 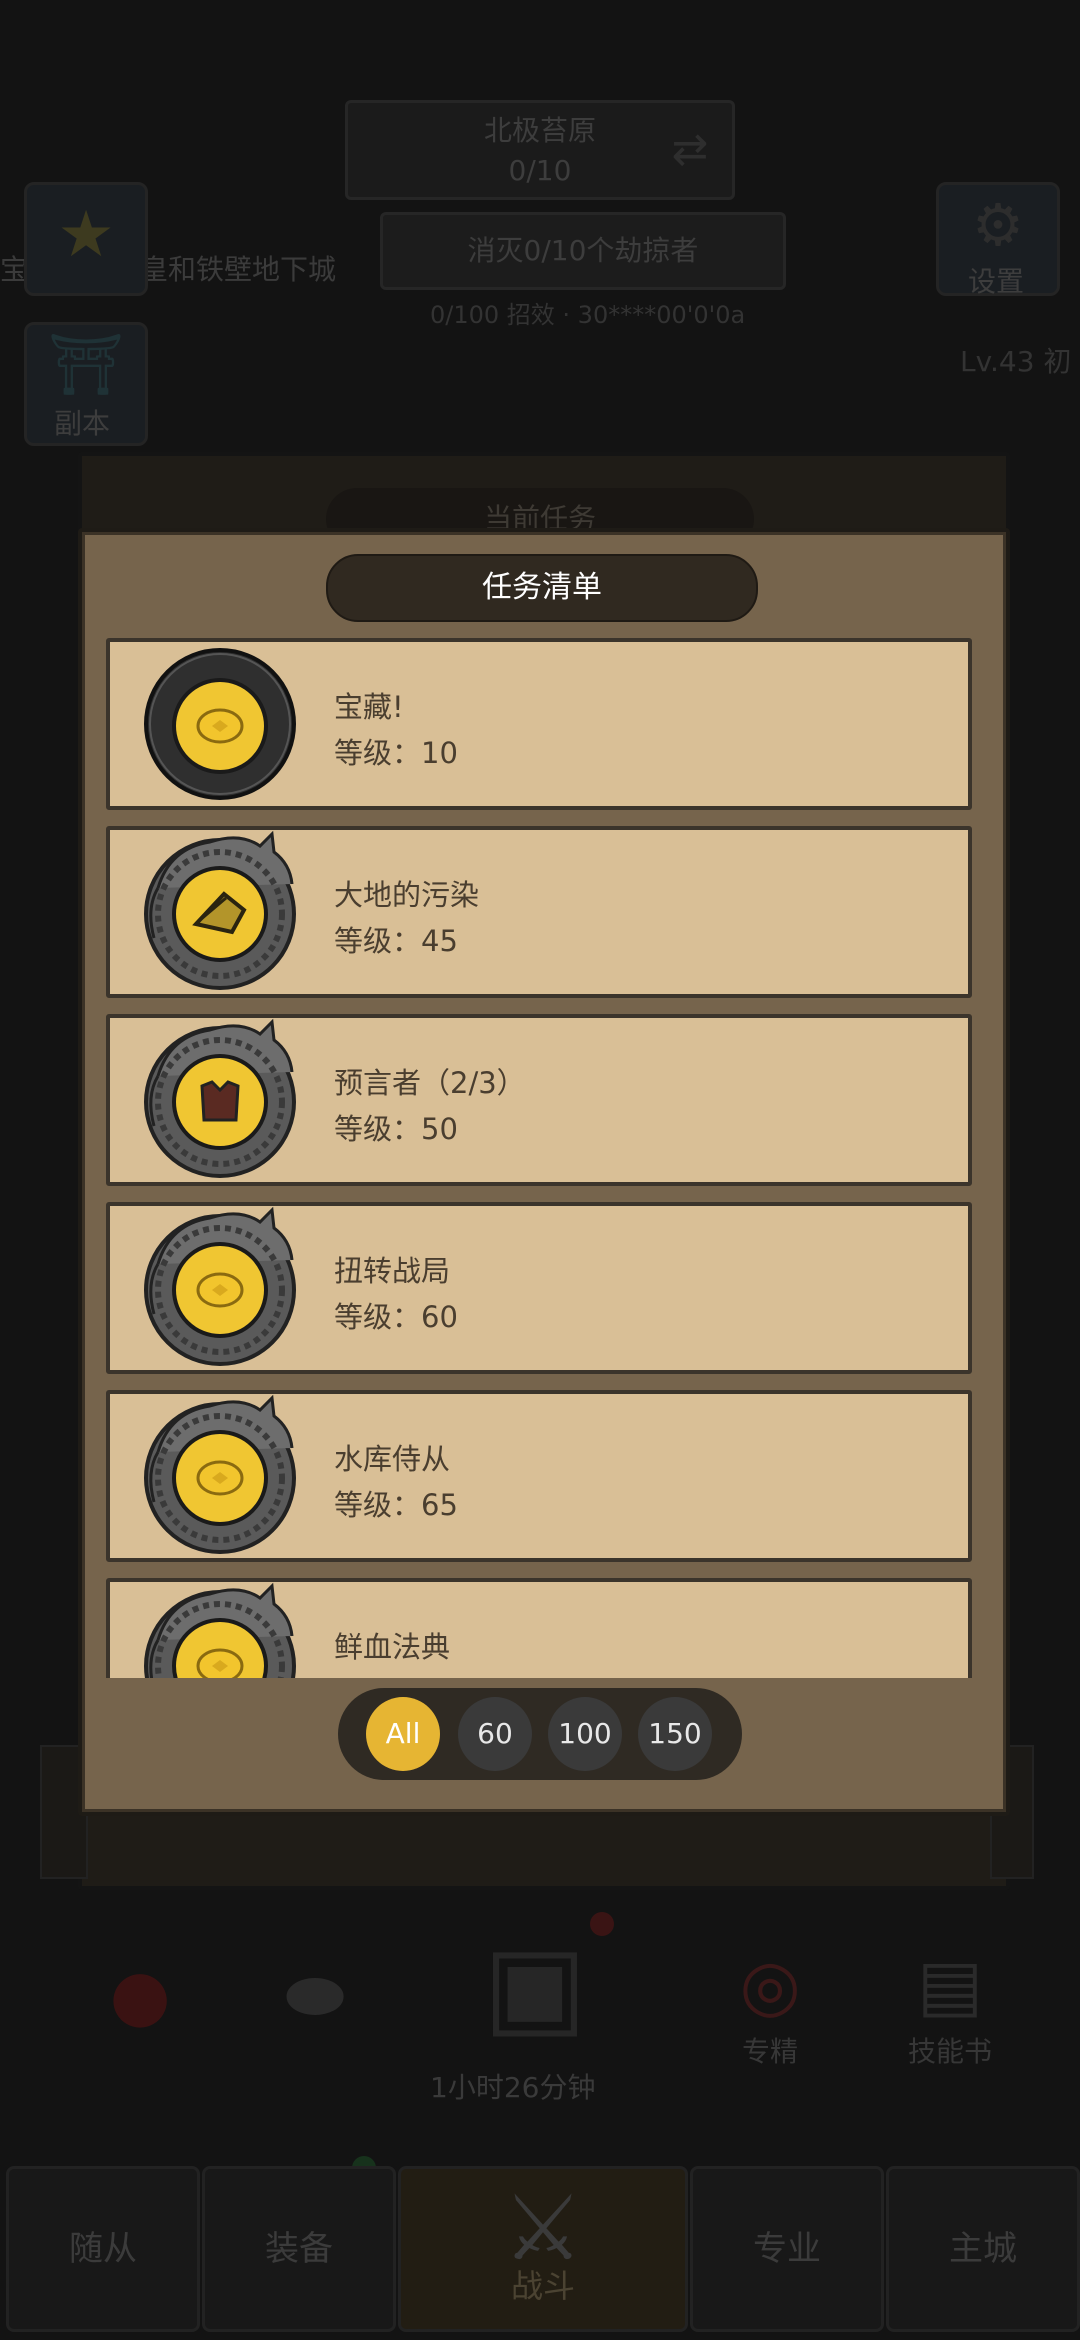 I want to click on mastery-item: ◎ 专精, so click(x=770, y=2005).